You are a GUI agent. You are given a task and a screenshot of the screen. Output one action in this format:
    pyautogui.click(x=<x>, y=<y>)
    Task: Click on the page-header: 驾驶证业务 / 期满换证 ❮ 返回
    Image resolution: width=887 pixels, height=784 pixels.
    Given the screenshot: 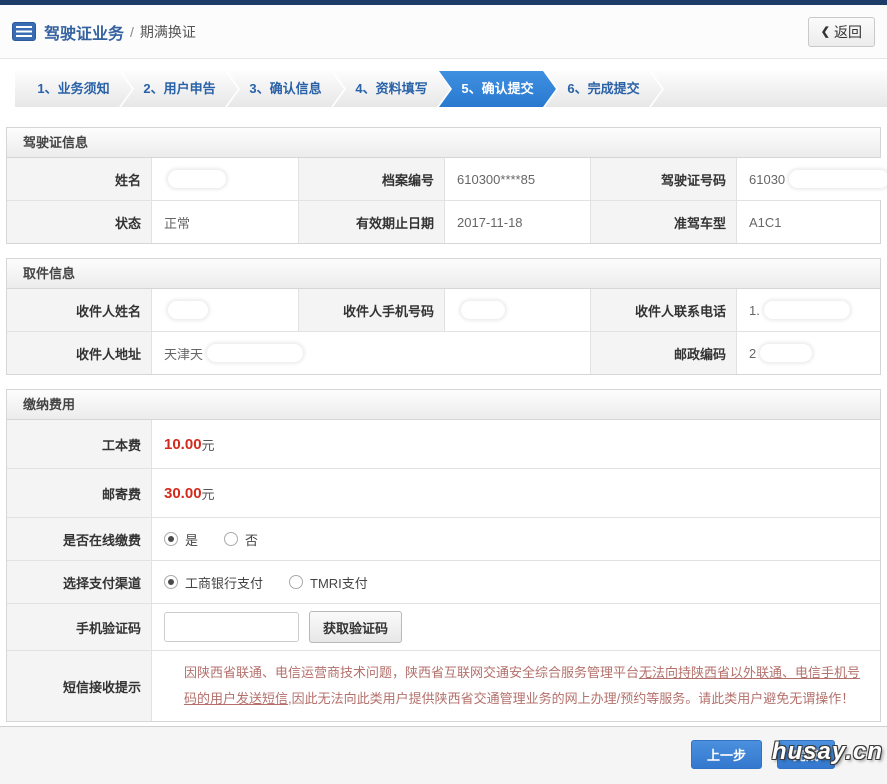 What is the action you would take?
    pyautogui.click(x=443, y=32)
    